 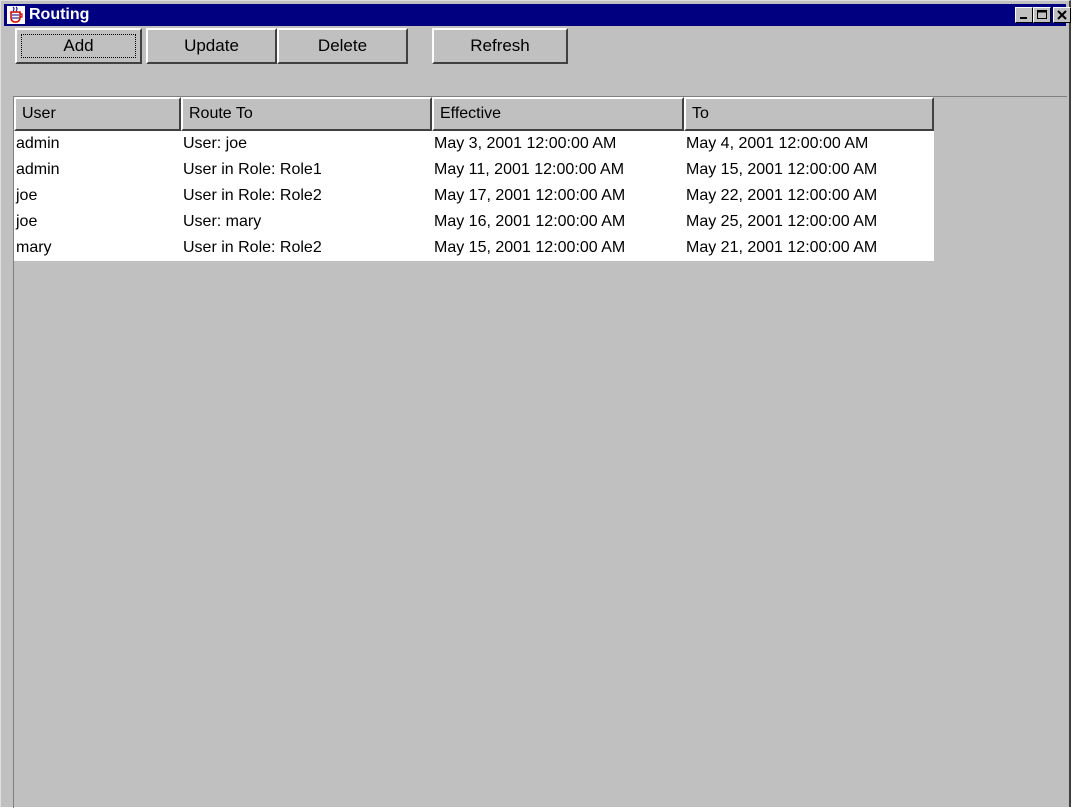 I want to click on table-header: User Route To Effective To, so click(x=474, y=114).